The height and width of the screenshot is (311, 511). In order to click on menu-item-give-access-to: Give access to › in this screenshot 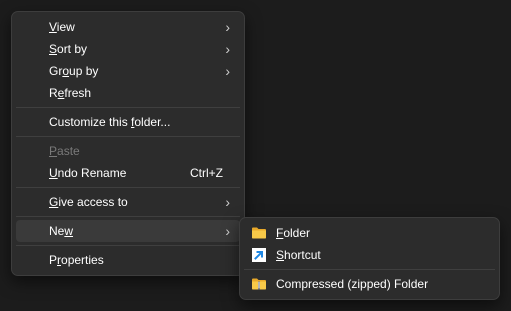, I will do `click(128, 202)`.